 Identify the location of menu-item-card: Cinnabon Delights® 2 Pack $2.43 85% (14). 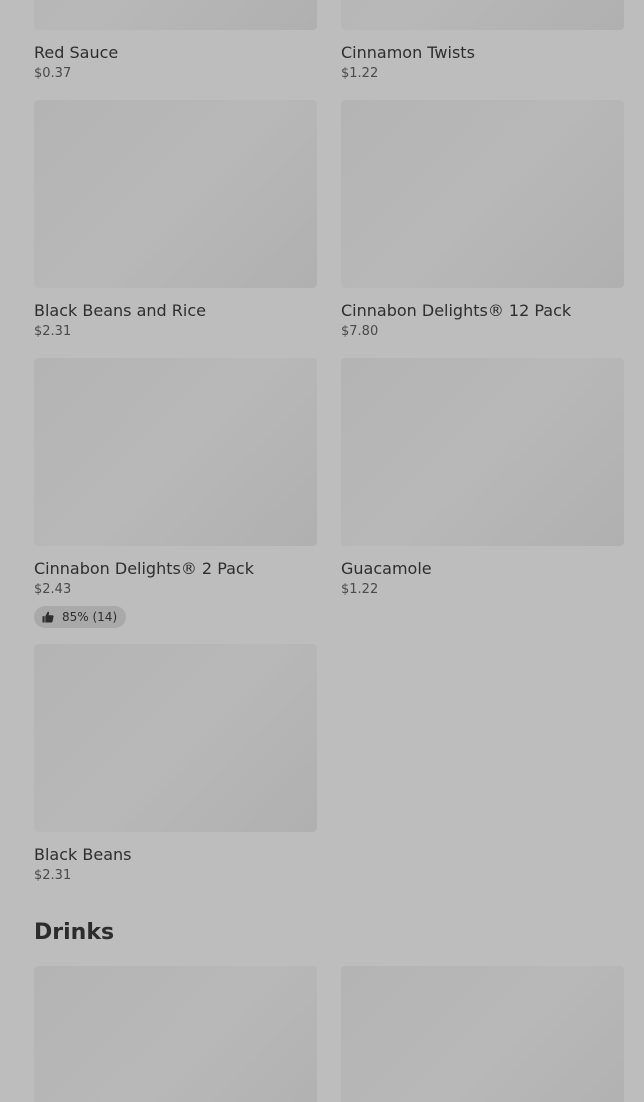
(175, 493).